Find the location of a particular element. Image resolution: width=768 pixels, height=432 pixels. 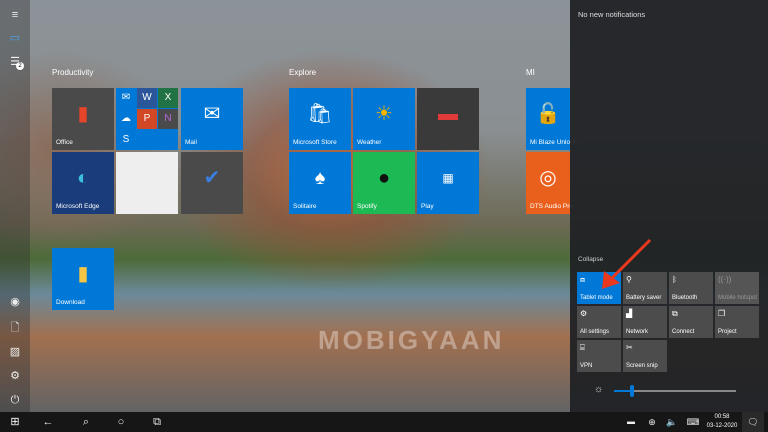

tile-microsoft-store: 🛍 Microsoft Store is located at coordinates (320, 119).